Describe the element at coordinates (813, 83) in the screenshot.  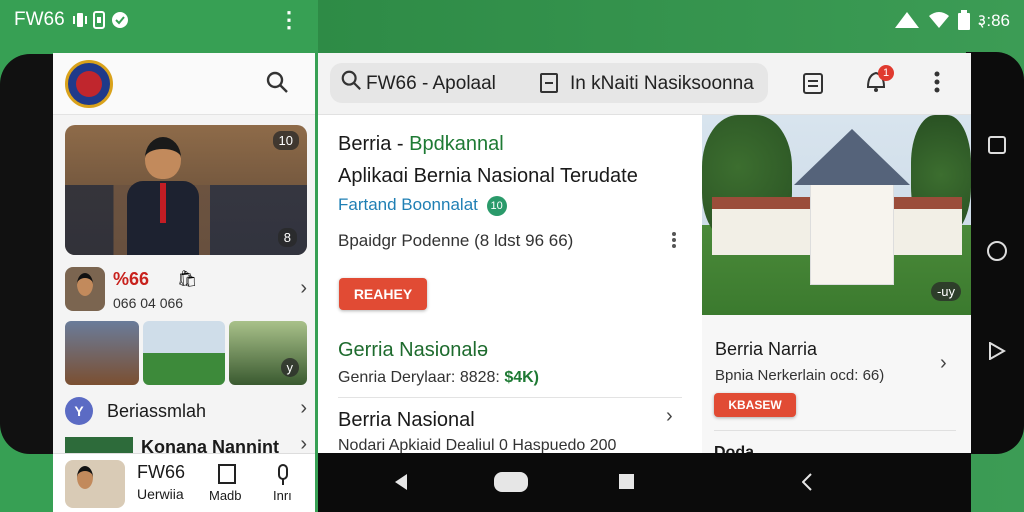
I see `clipboard-icon` at that location.